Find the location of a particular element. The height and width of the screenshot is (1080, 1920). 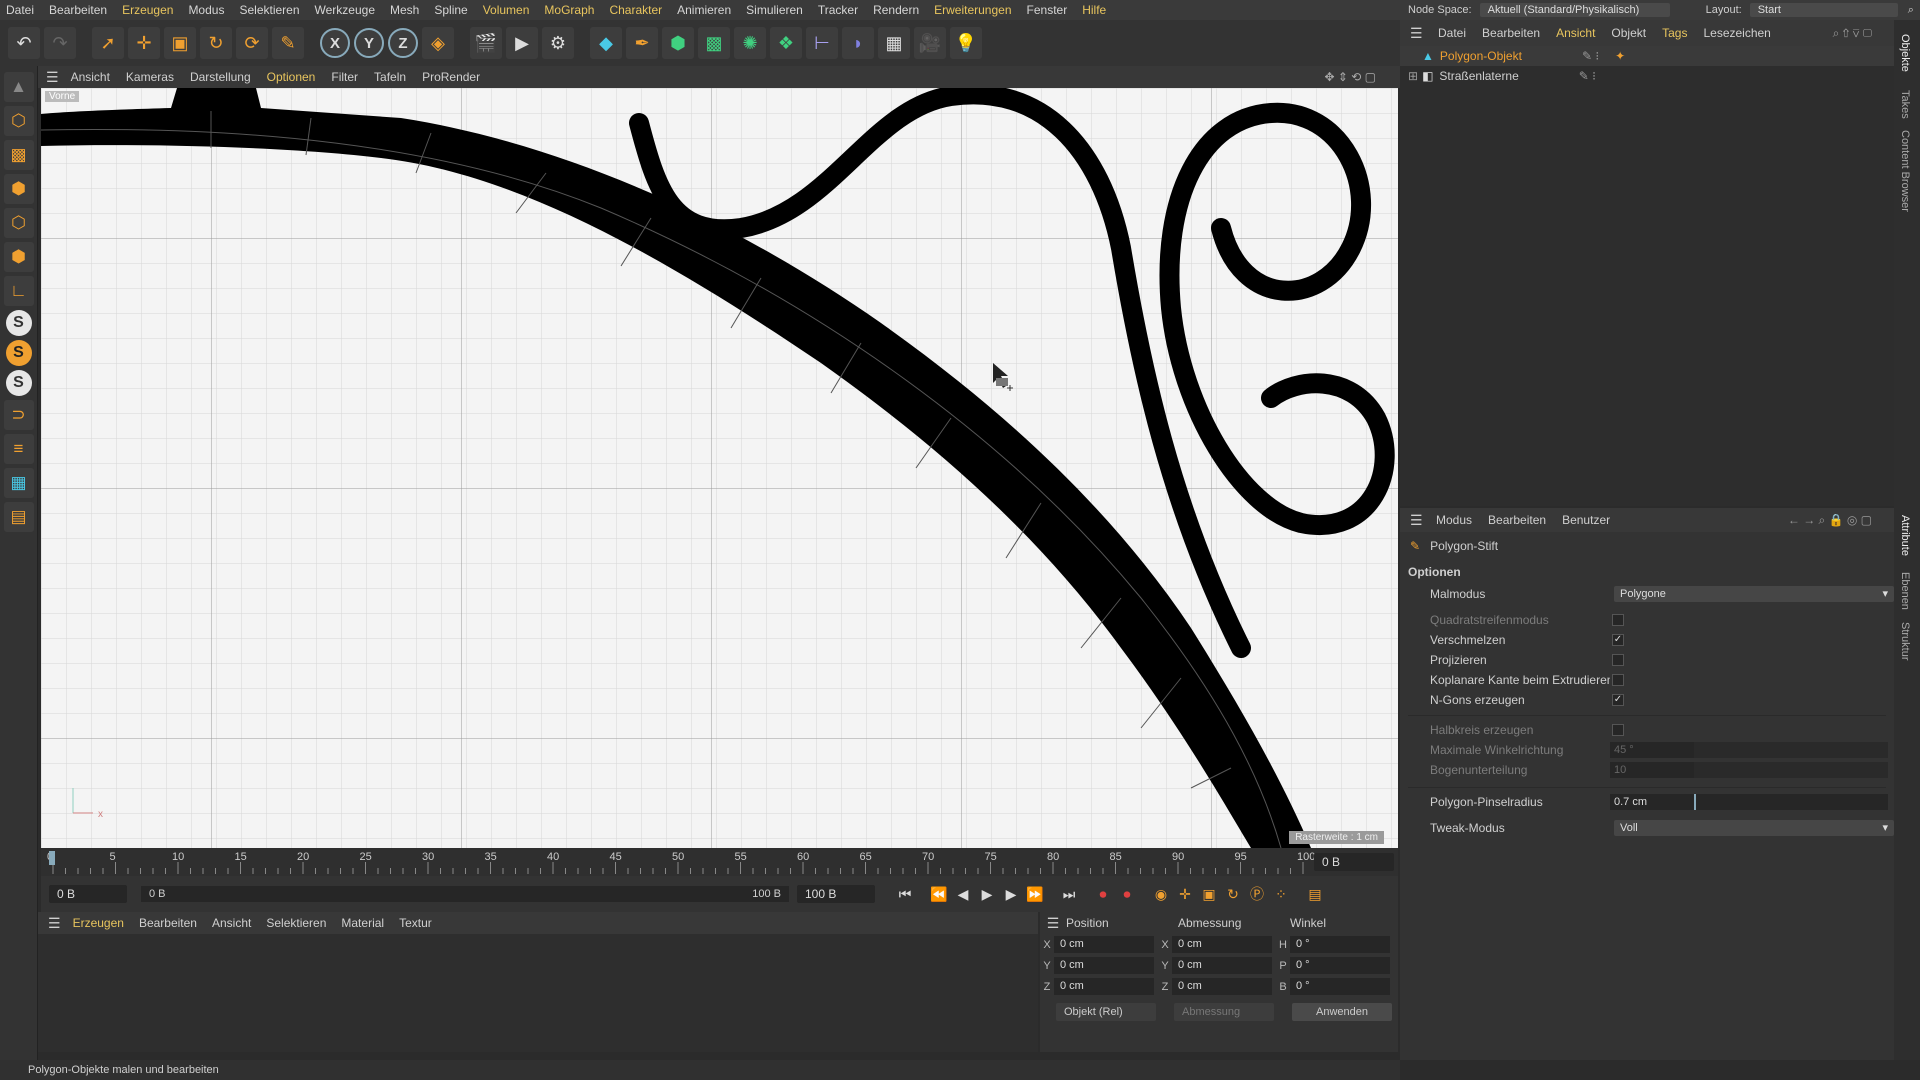

object-mode-icon: ⬡ is located at coordinates (18, 121).